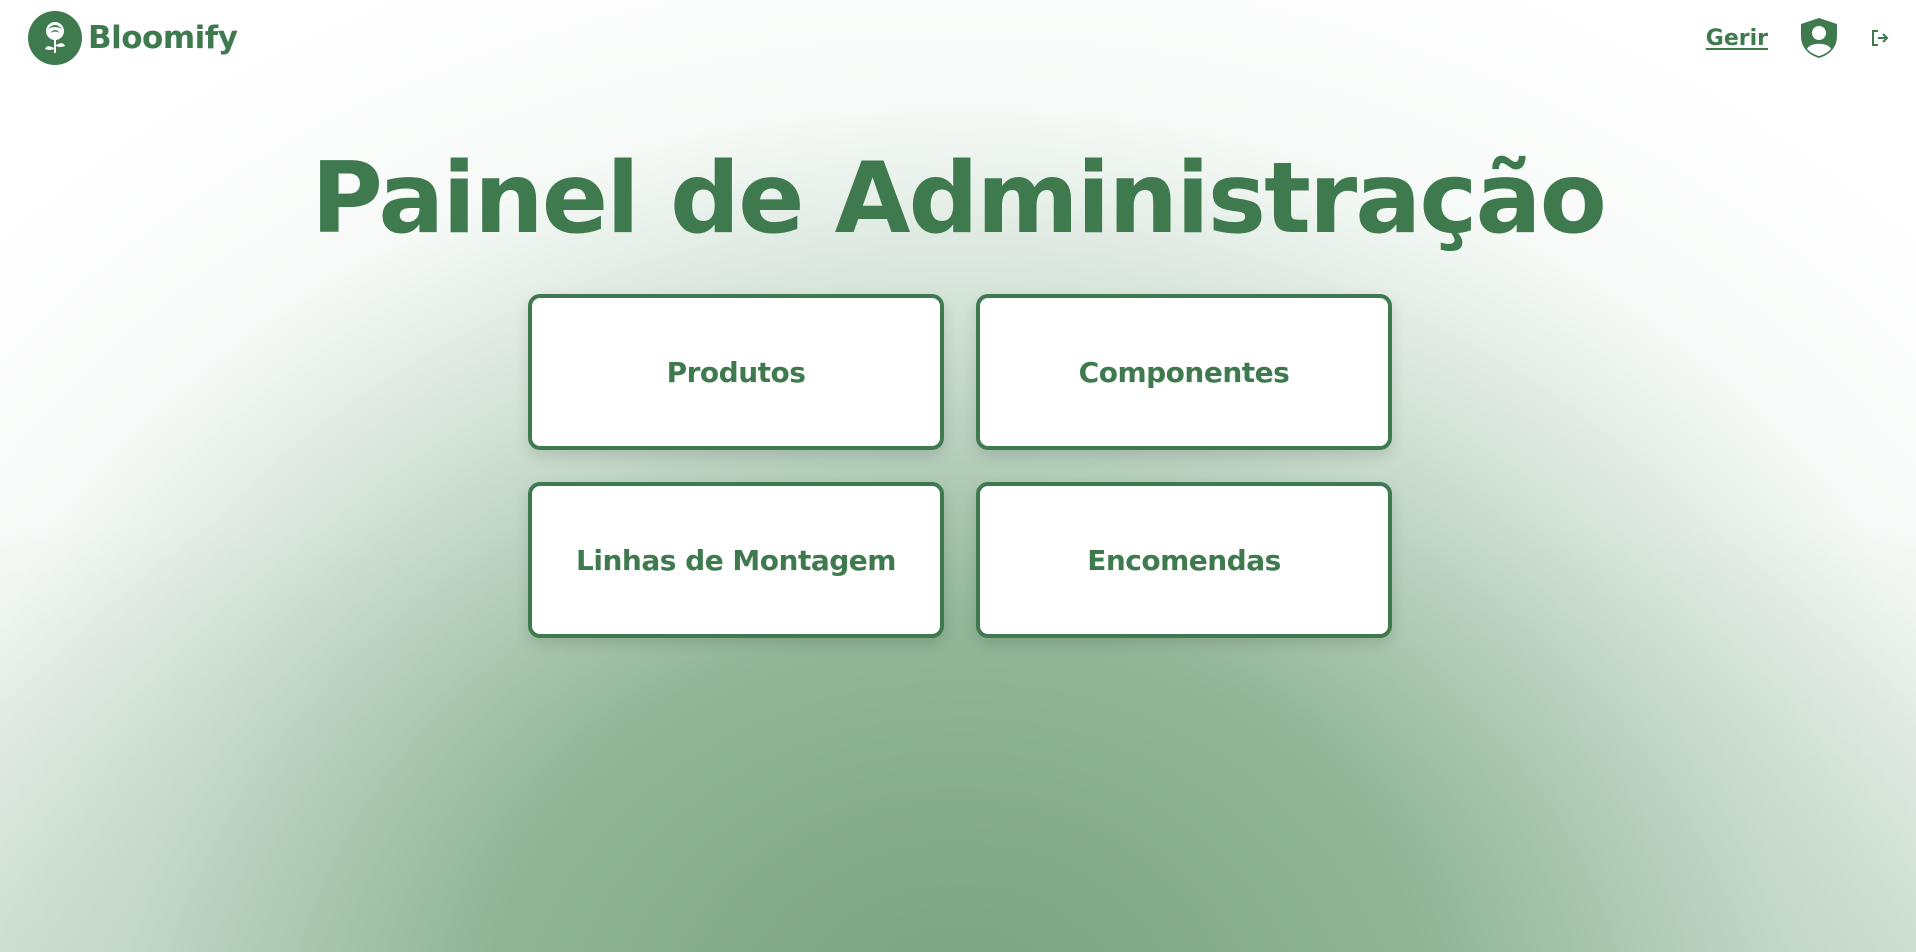  I want to click on brand-home-link: Bloomify, so click(133, 38).